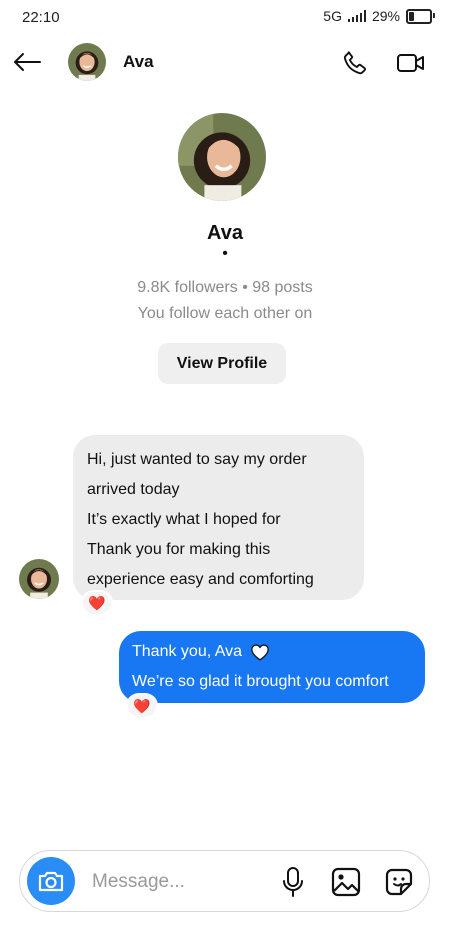 This screenshot has height=928, width=450. I want to click on sticker-button, so click(399, 882).